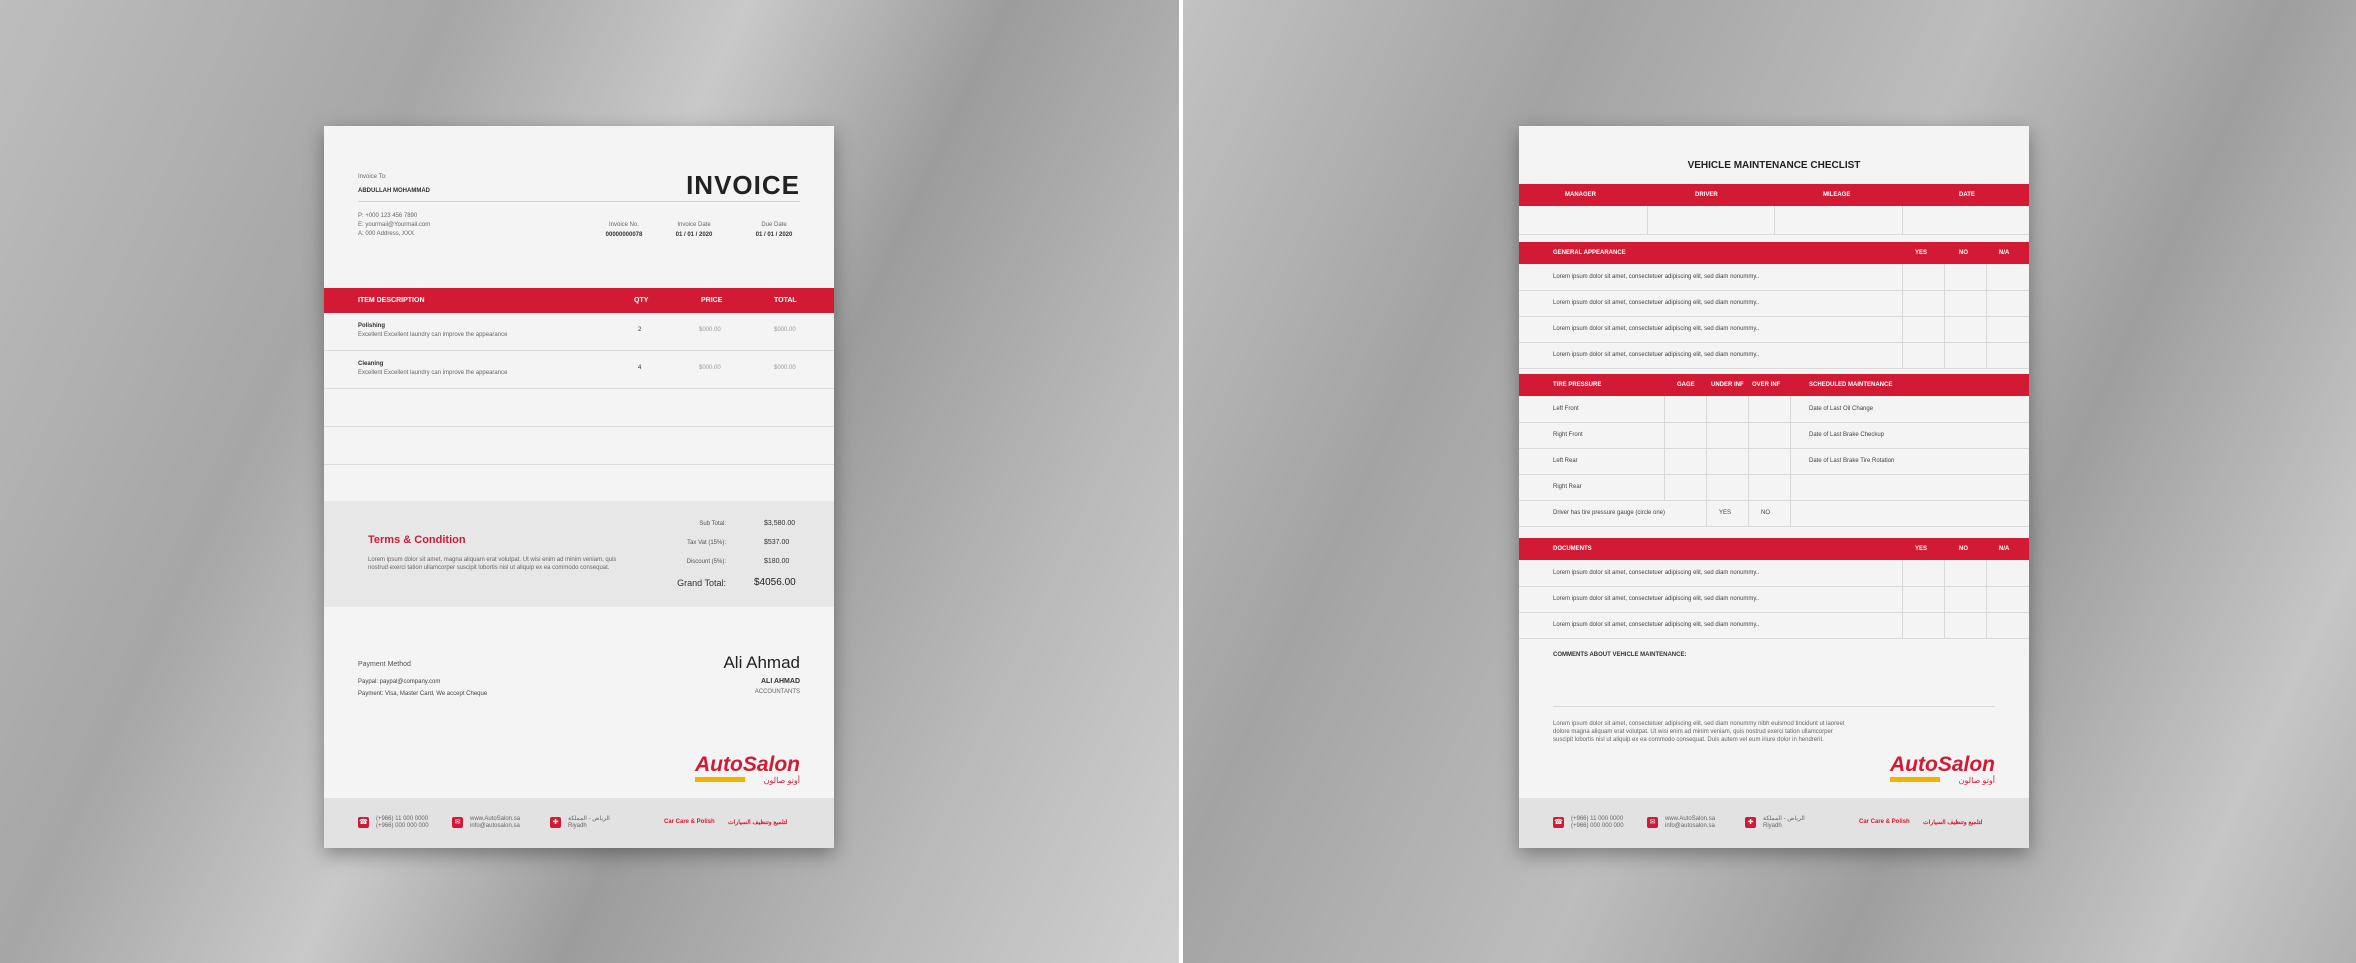 The image size is (2356, 963). What do you see at coordinates (417, 540) in the screenshot?
I see `terms-title: Terms & Condition` at bounding box center [417, 540].